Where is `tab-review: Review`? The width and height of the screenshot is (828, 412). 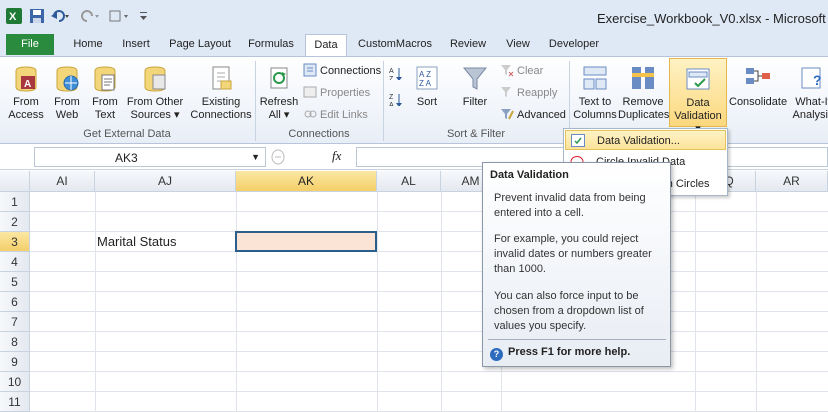 tab-review: Review is located at coordinates (468, 45).